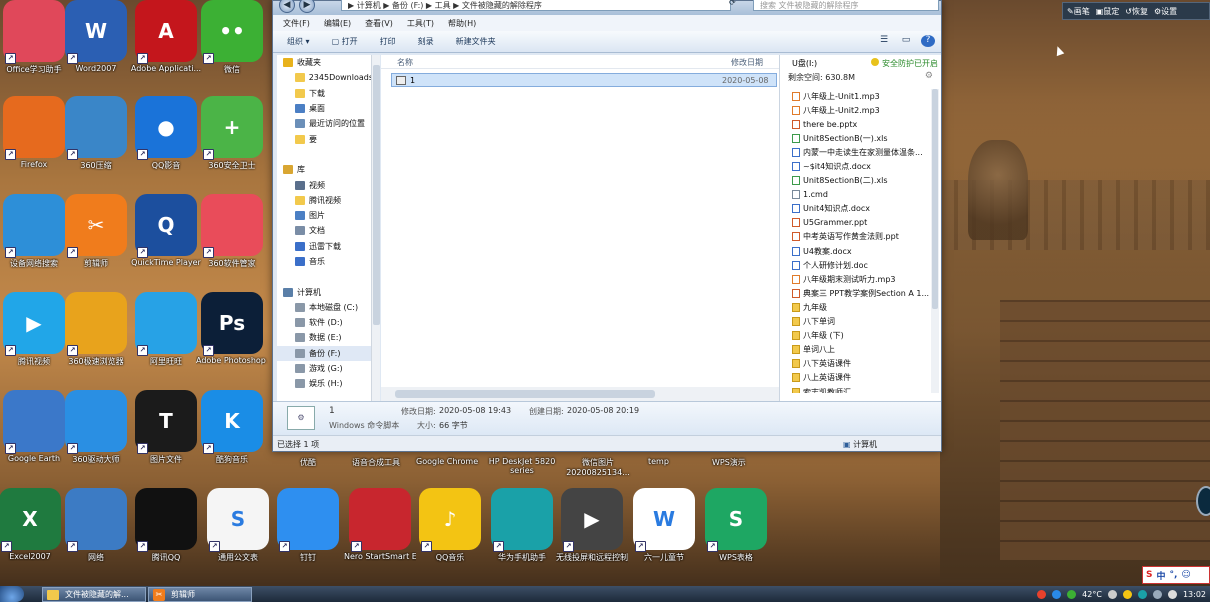 The image size is (1210, 602). Describe the element at coordinates (929, 76) in the screenshot. I see `usb-settings-gear-icon: ⚙` at that location.